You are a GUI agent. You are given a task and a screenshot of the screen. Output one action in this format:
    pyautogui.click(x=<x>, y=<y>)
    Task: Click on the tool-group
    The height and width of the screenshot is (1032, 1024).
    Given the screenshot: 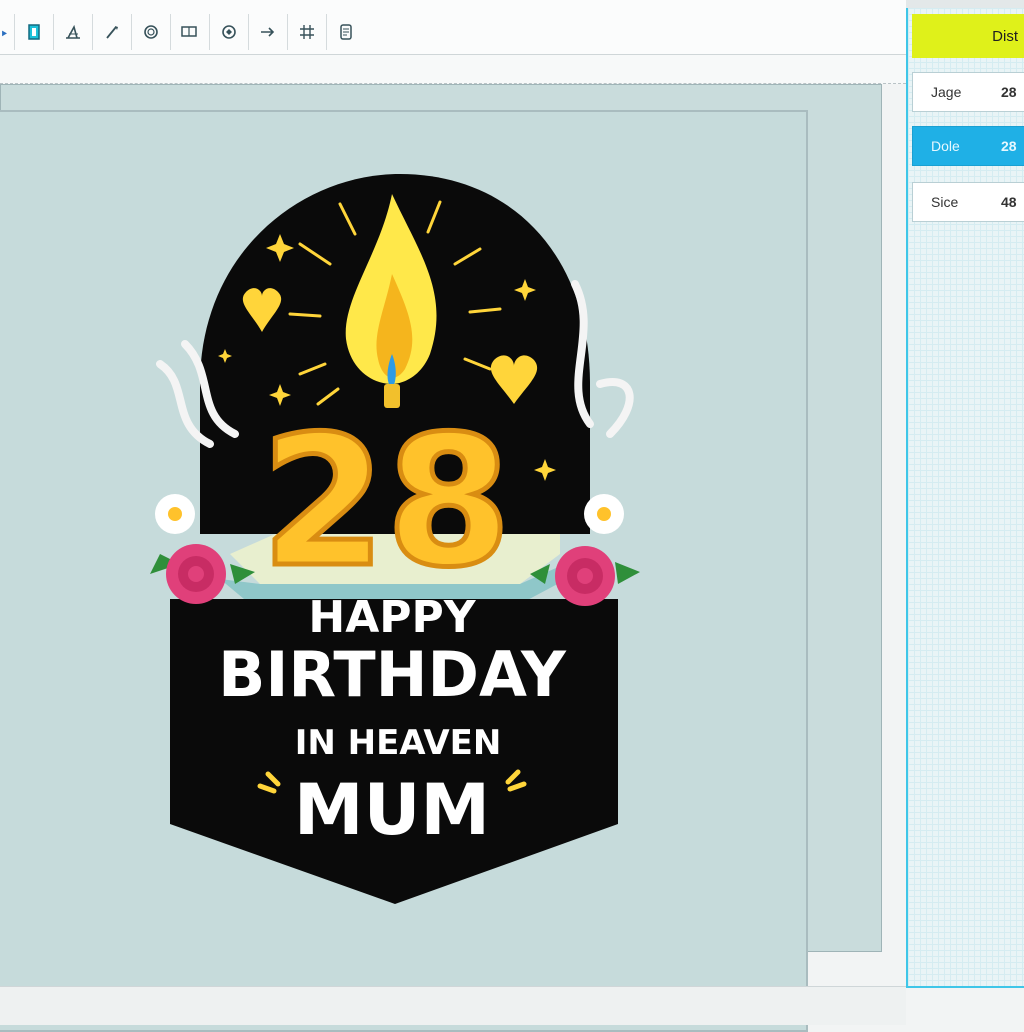 What is the action you would take?
    pyautogui.click(x=182, y=32)
    